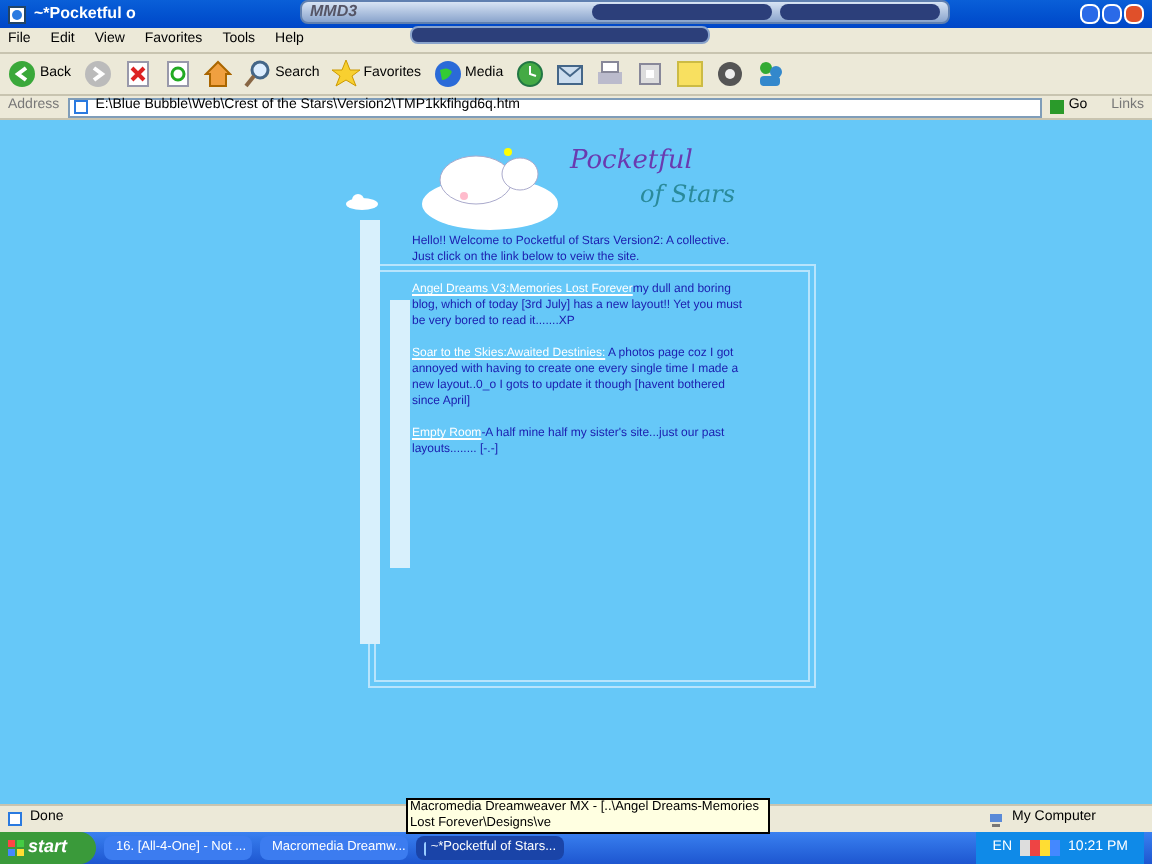 This screenshot has height=864, width=1152. I want to click on printer-icon, so click(609, 74).